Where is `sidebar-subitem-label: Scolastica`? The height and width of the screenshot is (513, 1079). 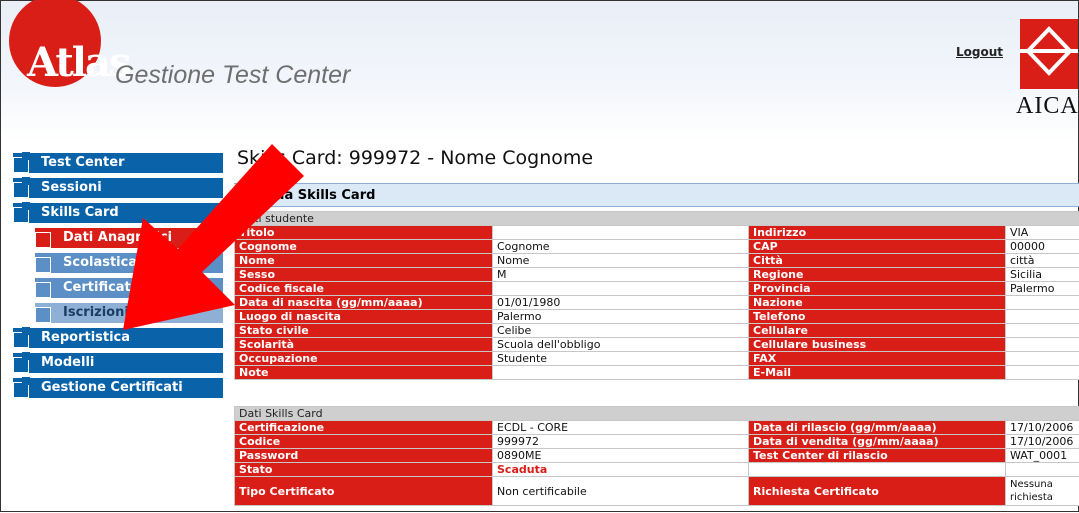 sidebar-subitem-label: Scolastica is located at coordinates (100, 262).